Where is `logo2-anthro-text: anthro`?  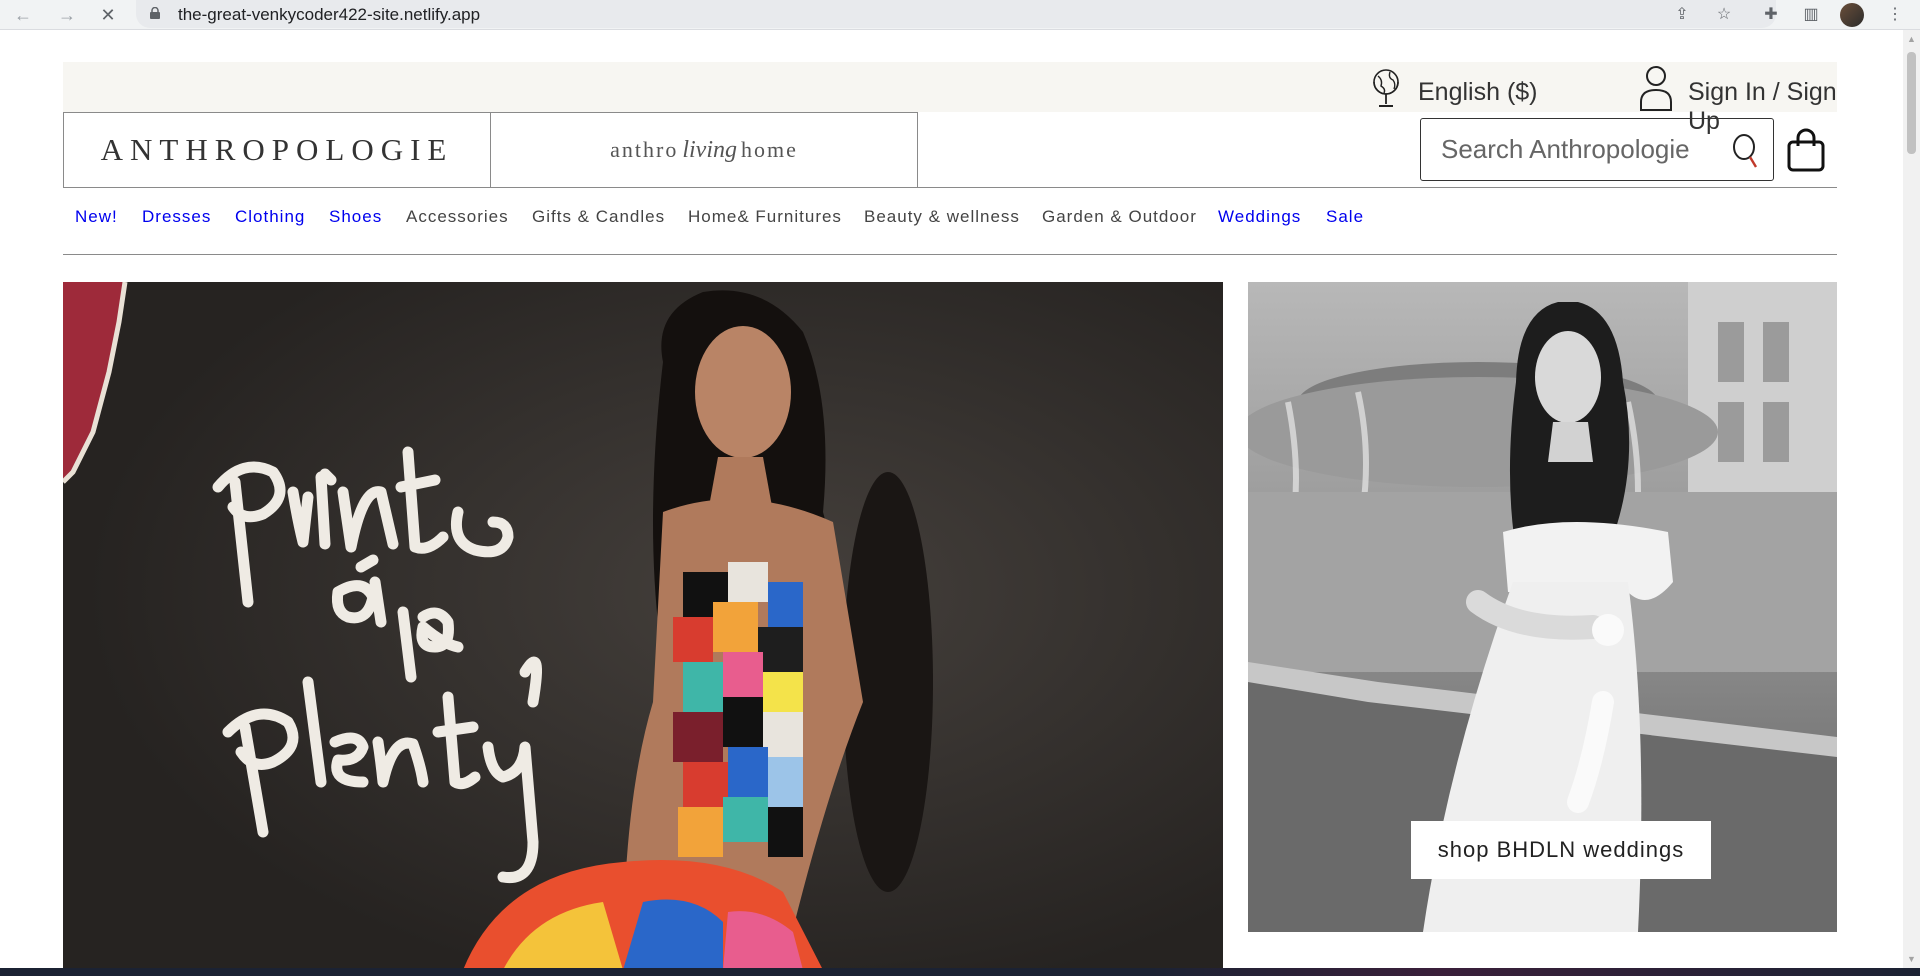
logo2-anthro-text: anthro is located at coordinates (644, 149).